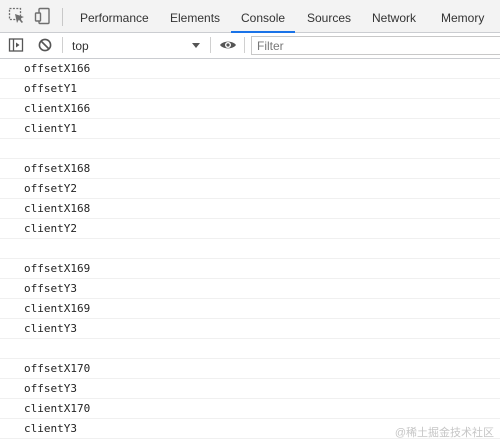 The image size is (500, 448). I want to click on console-message: offsetX170, so click(250, 369).